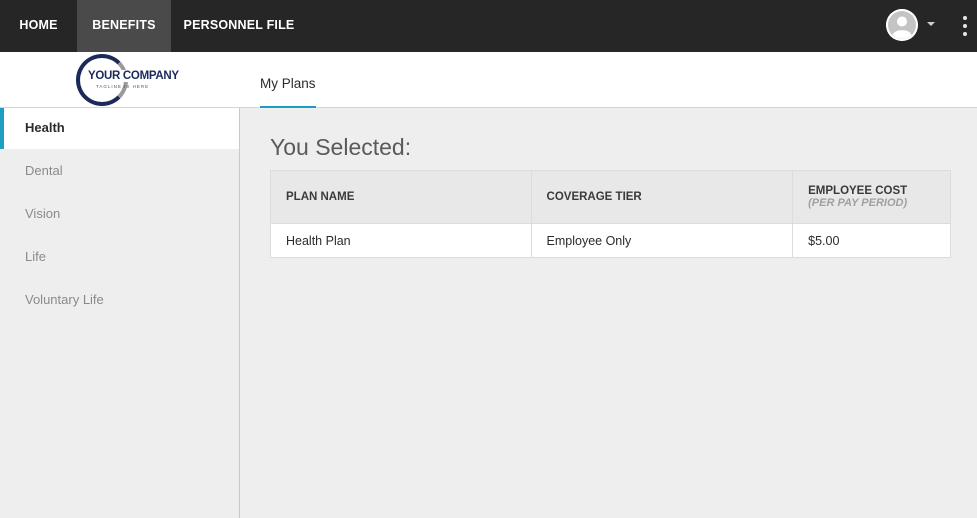 This screenshot has height=518, width=977. I want to click on more-vertical-icon, so click(965, 26).